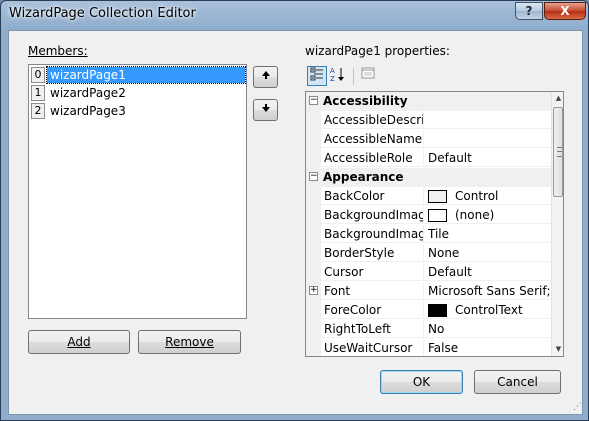 The image size is (589, 421). I want to click on property-value: ControlText, so click(487, 310).